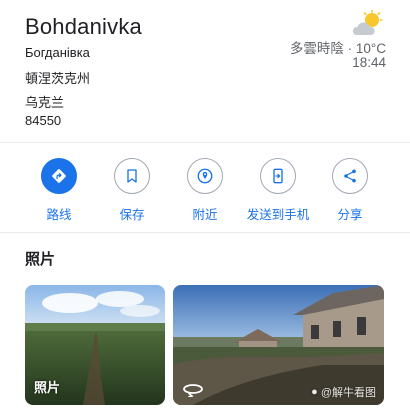 The image size is (410, 417). What do you see at coordinates (278, 190) in the screenshot?
I see `send-to-phone-button: 发送到手机` at bounding box center [278, 190].